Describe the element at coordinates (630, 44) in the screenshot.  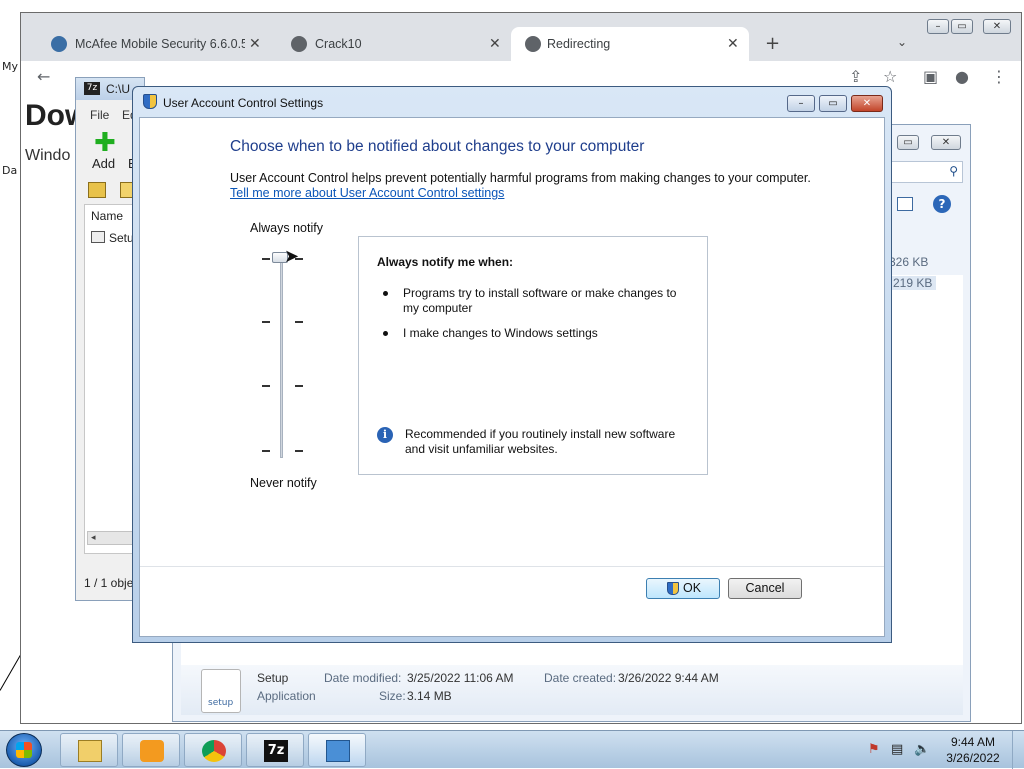
I see `tab-redirecting: Redirecting ✕` at that location.